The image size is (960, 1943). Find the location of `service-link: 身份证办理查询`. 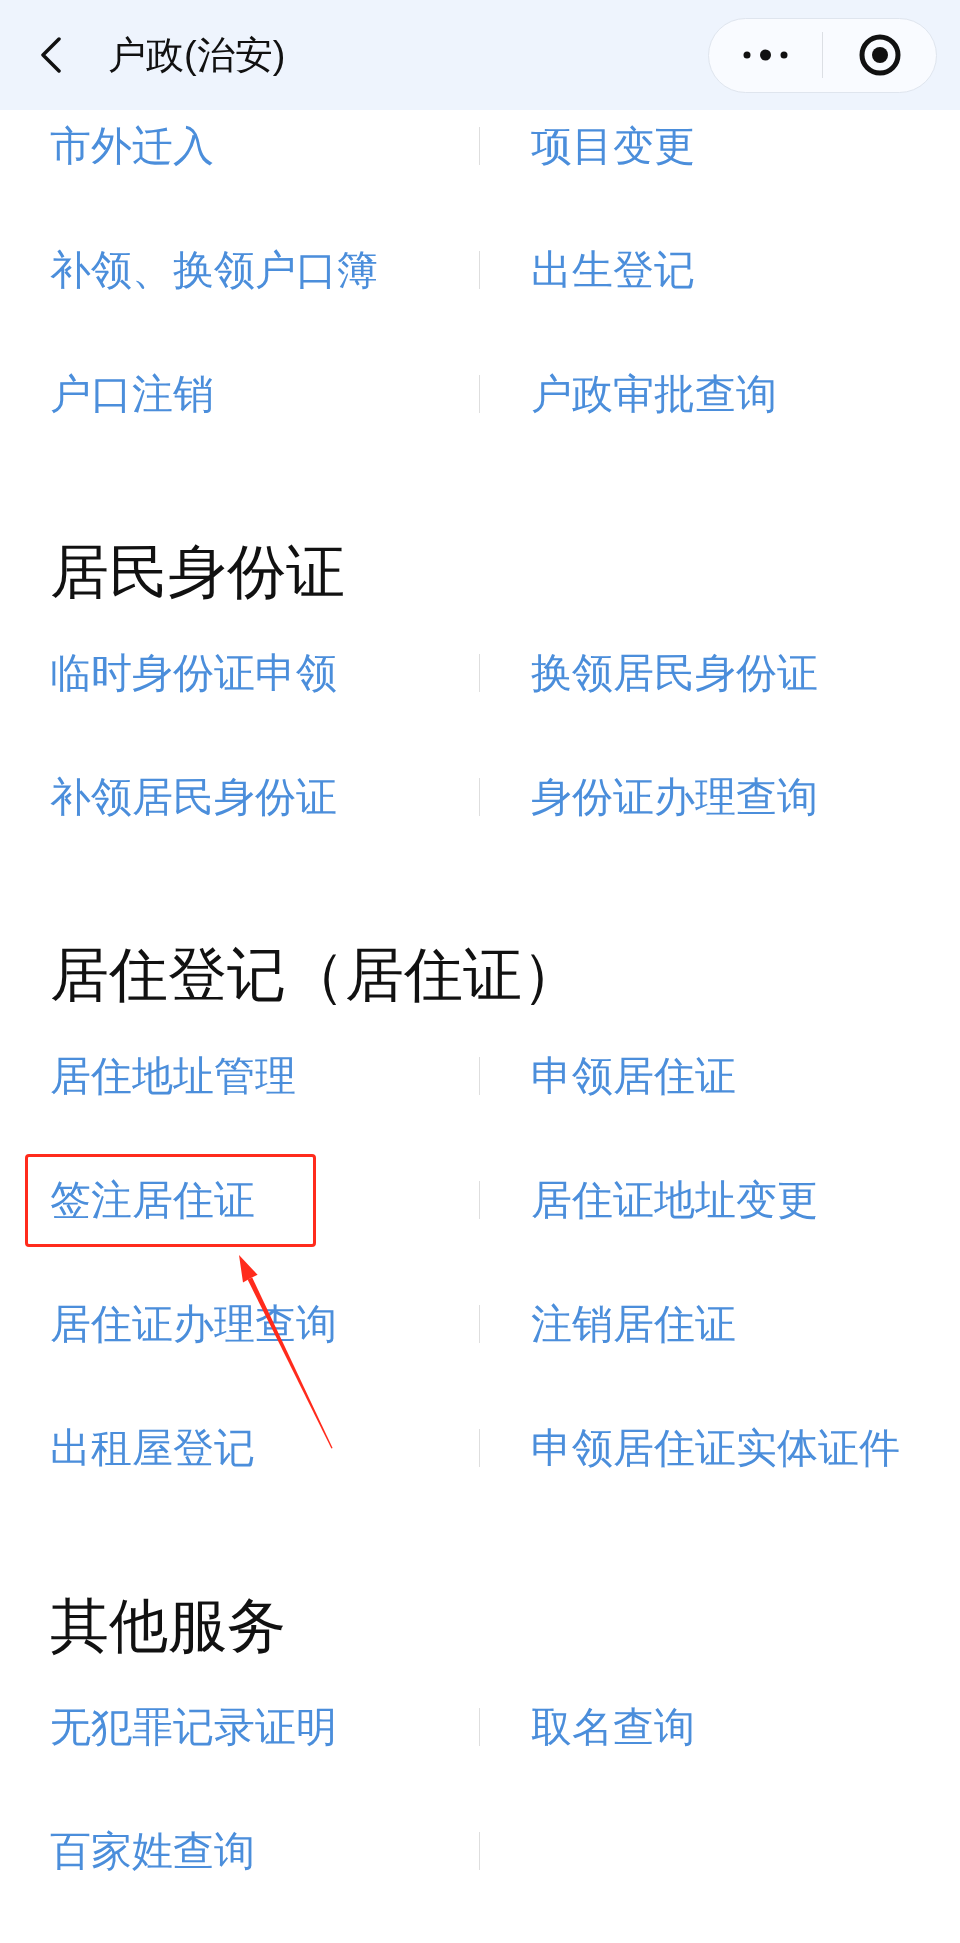

service-link: 身份证办理查询 is located at coordinates (674, 797).